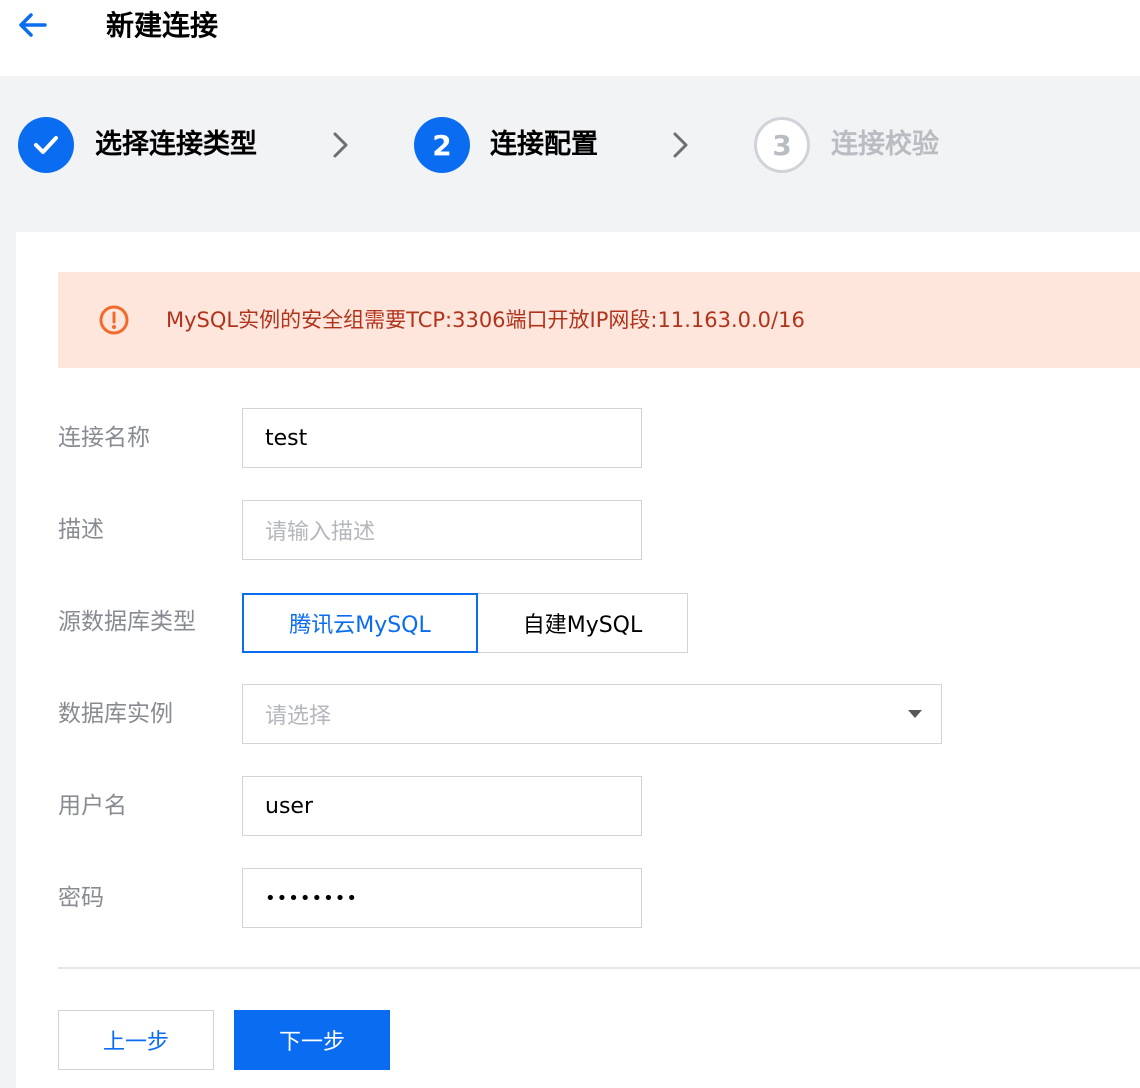  What do you see at coordinates (81, 530) in the screenshot?
I see `description-label: 描述` at bounding box center [81, 530].